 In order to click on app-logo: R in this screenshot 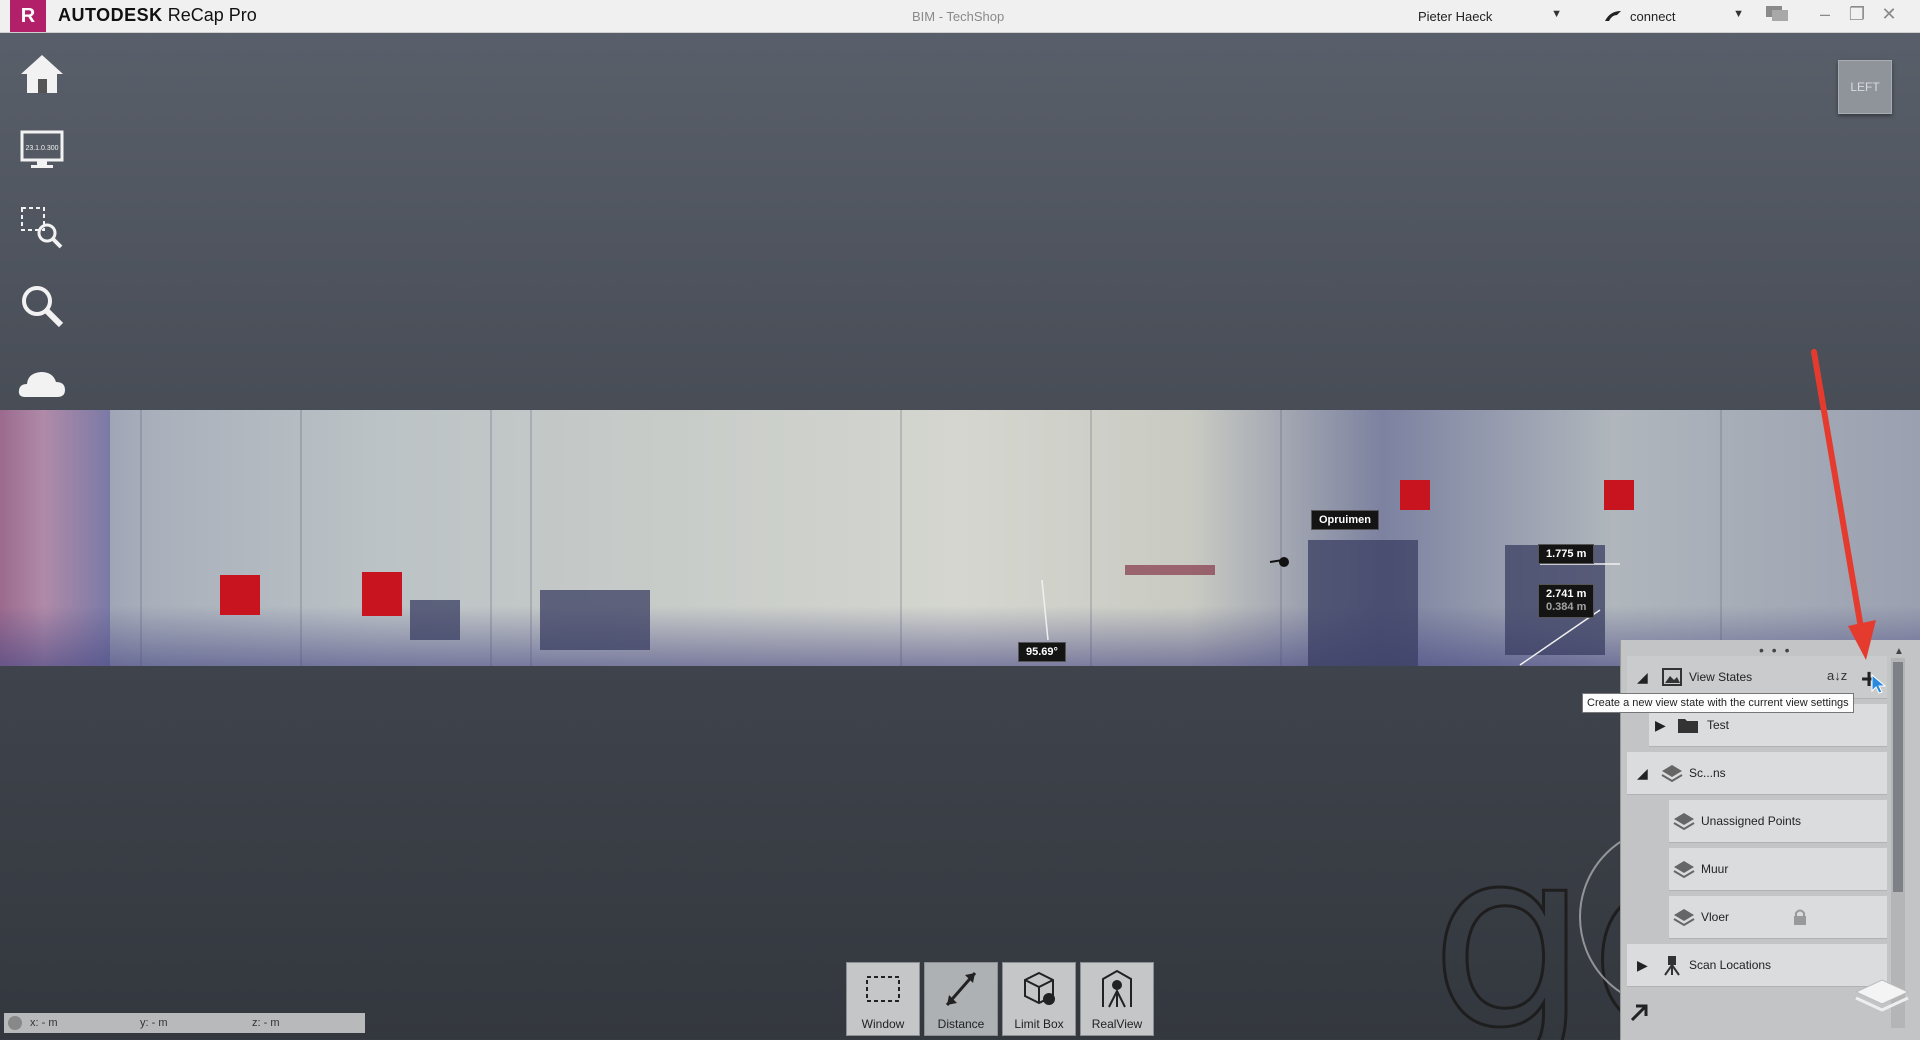, I will do `click(28, 16)`.